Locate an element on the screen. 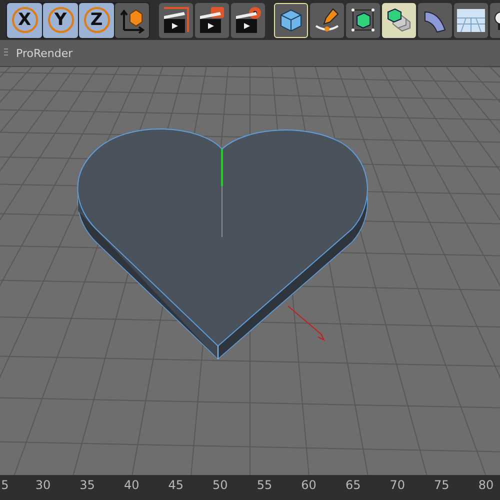 The height and width of the screenshot is (500, 500). frame-number: 50 is located at coordinates (220, 485).